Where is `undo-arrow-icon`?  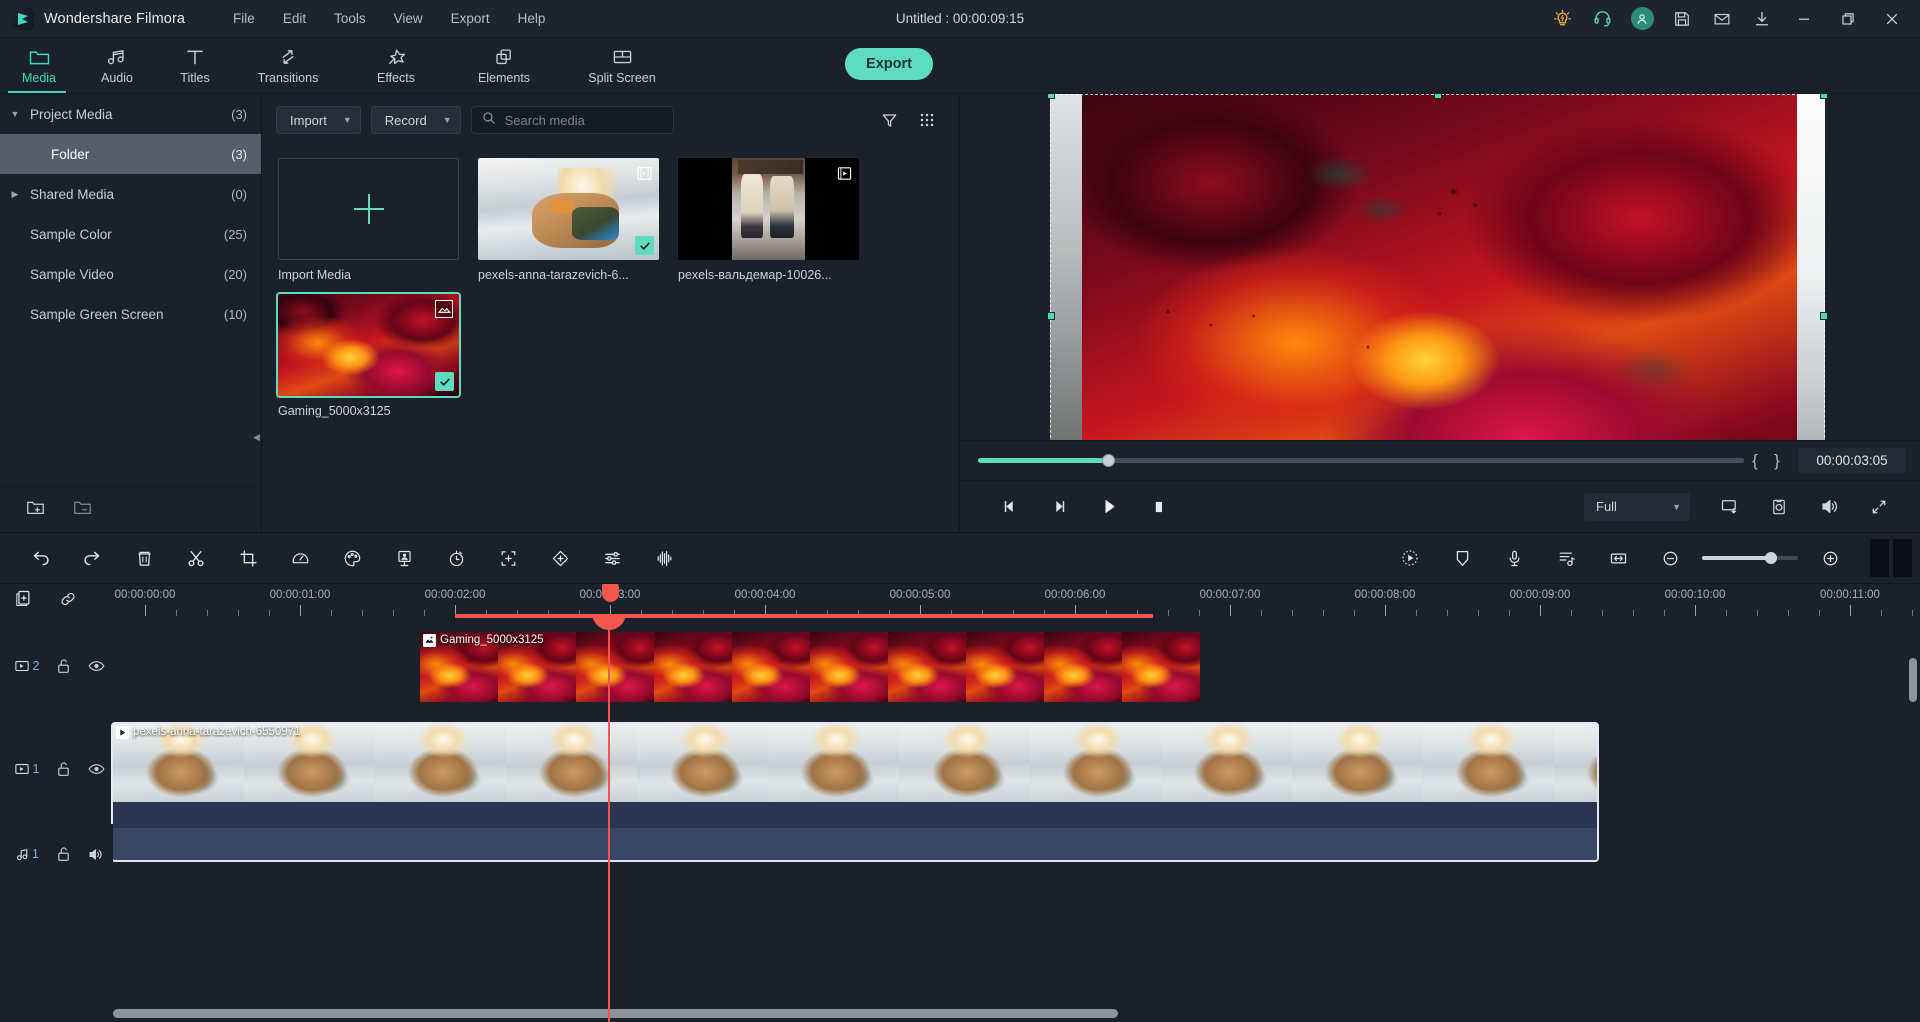 undo-arrow-icon is located at coordinates (40, 558).